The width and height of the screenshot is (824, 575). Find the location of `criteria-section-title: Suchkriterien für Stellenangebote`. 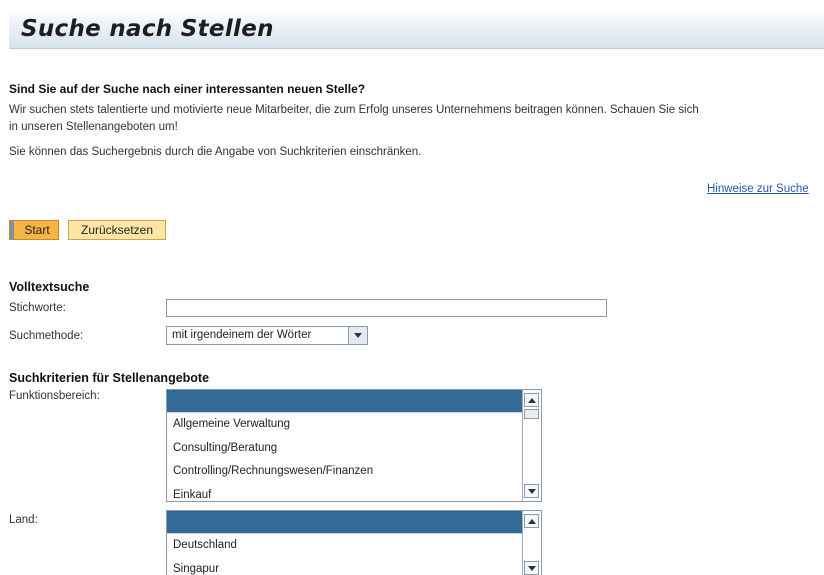

criteria-section-title: Suchkriterien für Stellenangebote is located at coordinates (109, 378).